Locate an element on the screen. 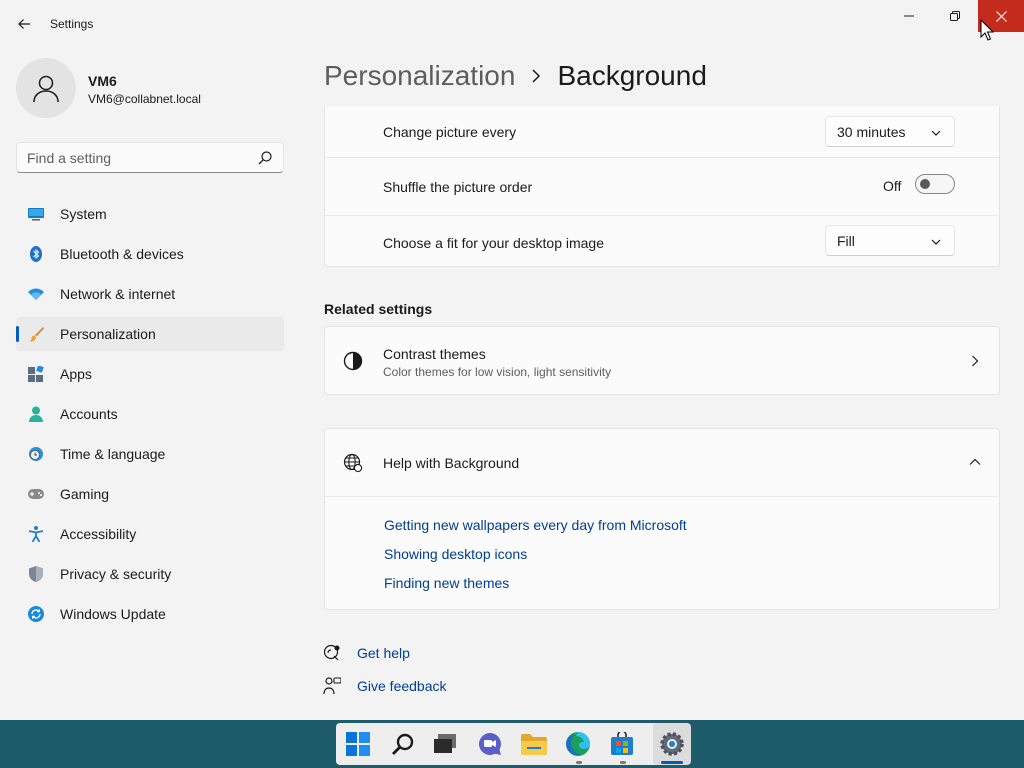 Image resolution: width=1024 pixels, height=768 pixels. sidebar-item-label: Apps is located at coordinates (76, 374).